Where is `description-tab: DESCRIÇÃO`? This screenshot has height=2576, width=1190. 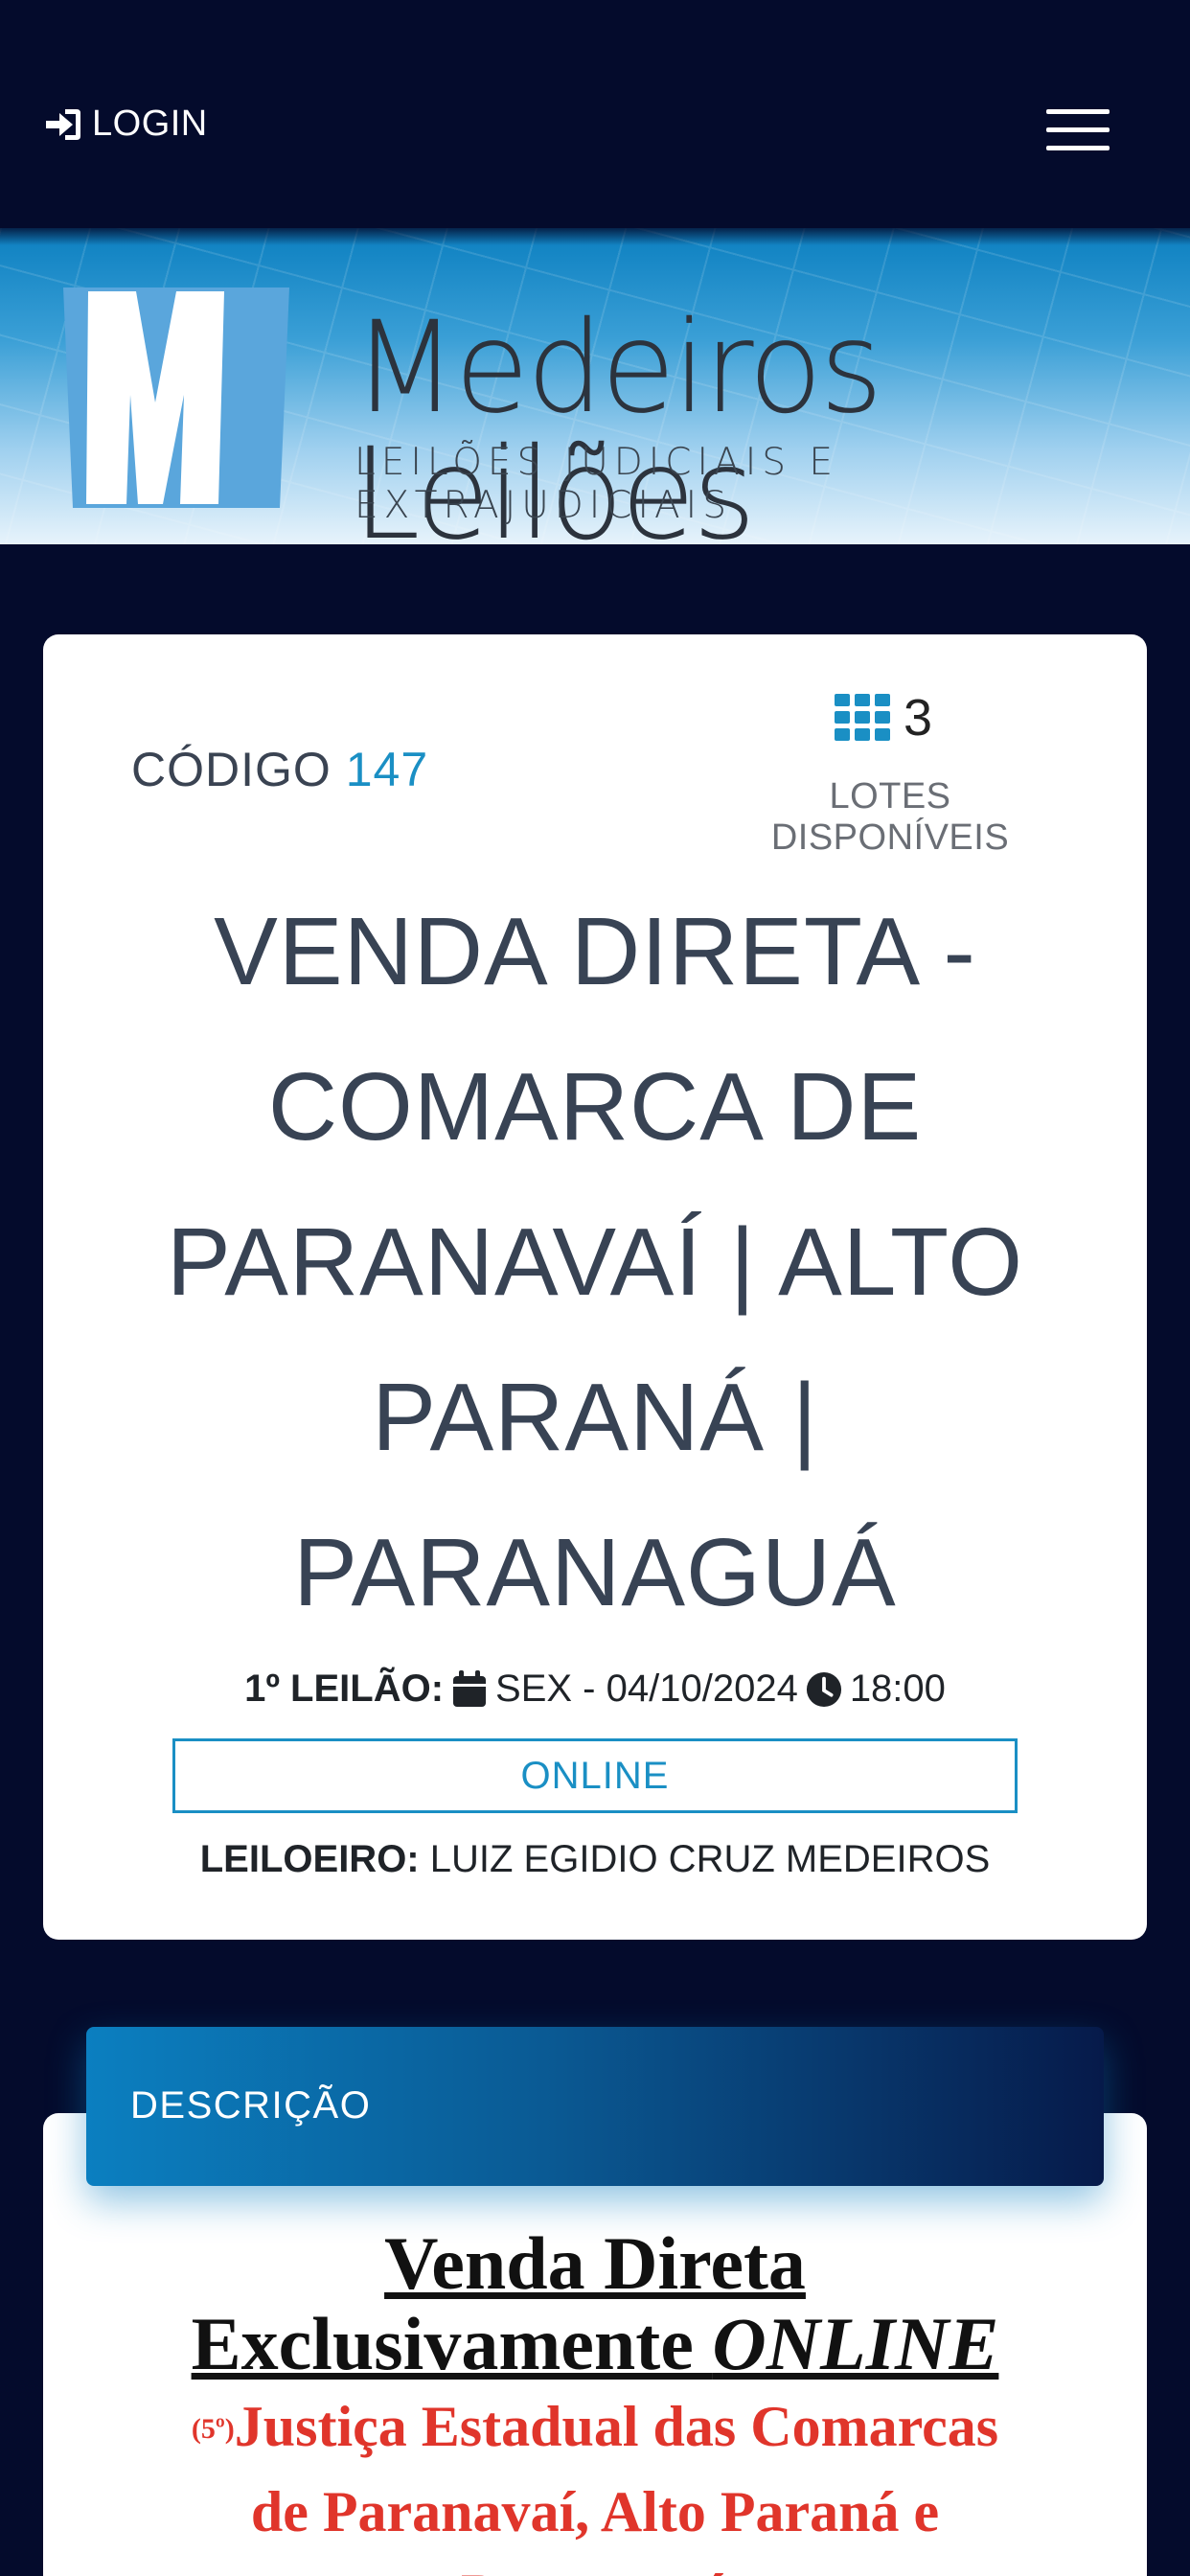
description-tab: DESCRIÇÃO is located at coordinates (595, 2106).